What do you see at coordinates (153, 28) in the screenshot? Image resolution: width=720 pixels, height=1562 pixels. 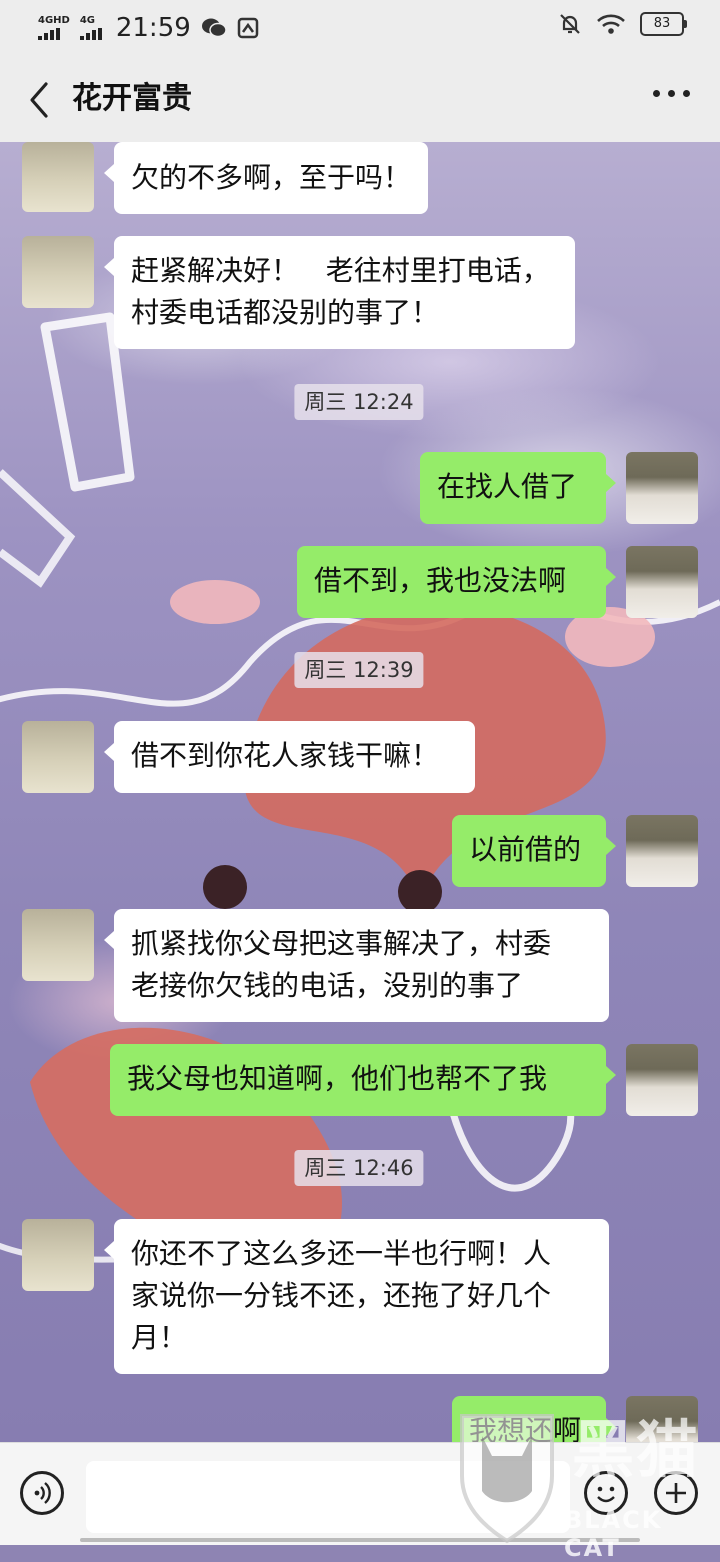 I see `clock: 21:59` at bounding box center [153, 28].